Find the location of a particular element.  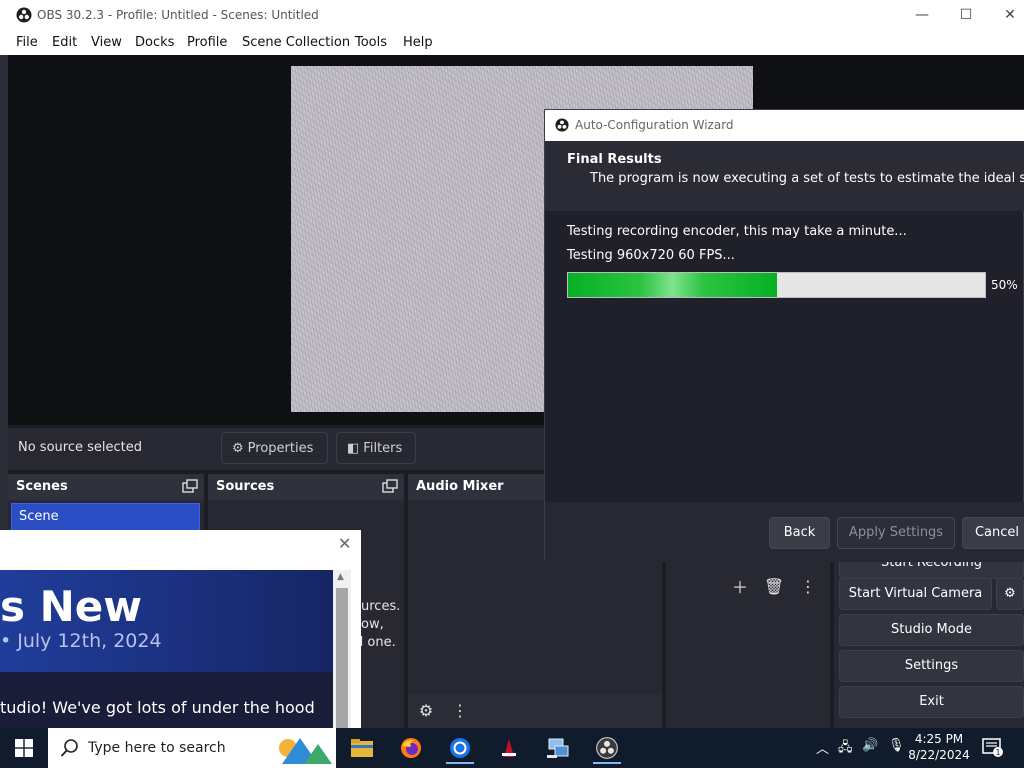

search-highlight-illustration-icon is located at coordinates (305, 751).